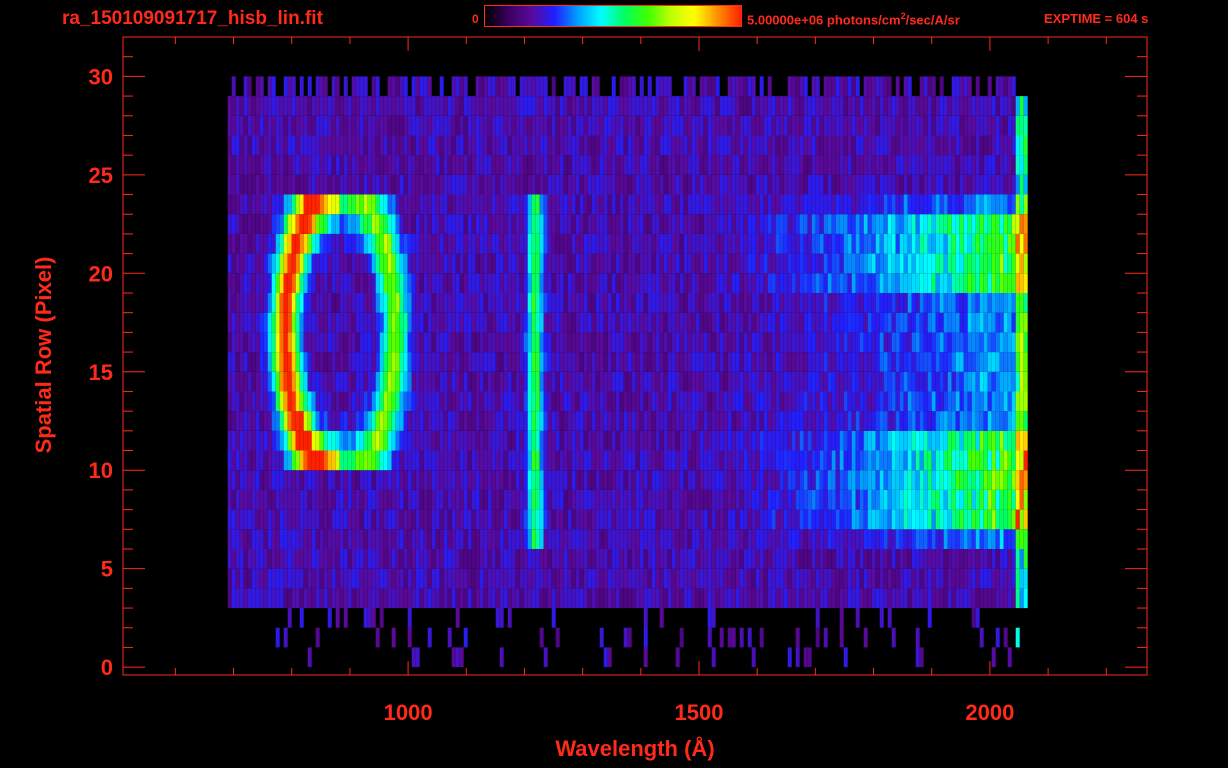 The width and height of the screenshot is (1228, 768). I want to click on y-tick-label: 0, so click(107, 667).